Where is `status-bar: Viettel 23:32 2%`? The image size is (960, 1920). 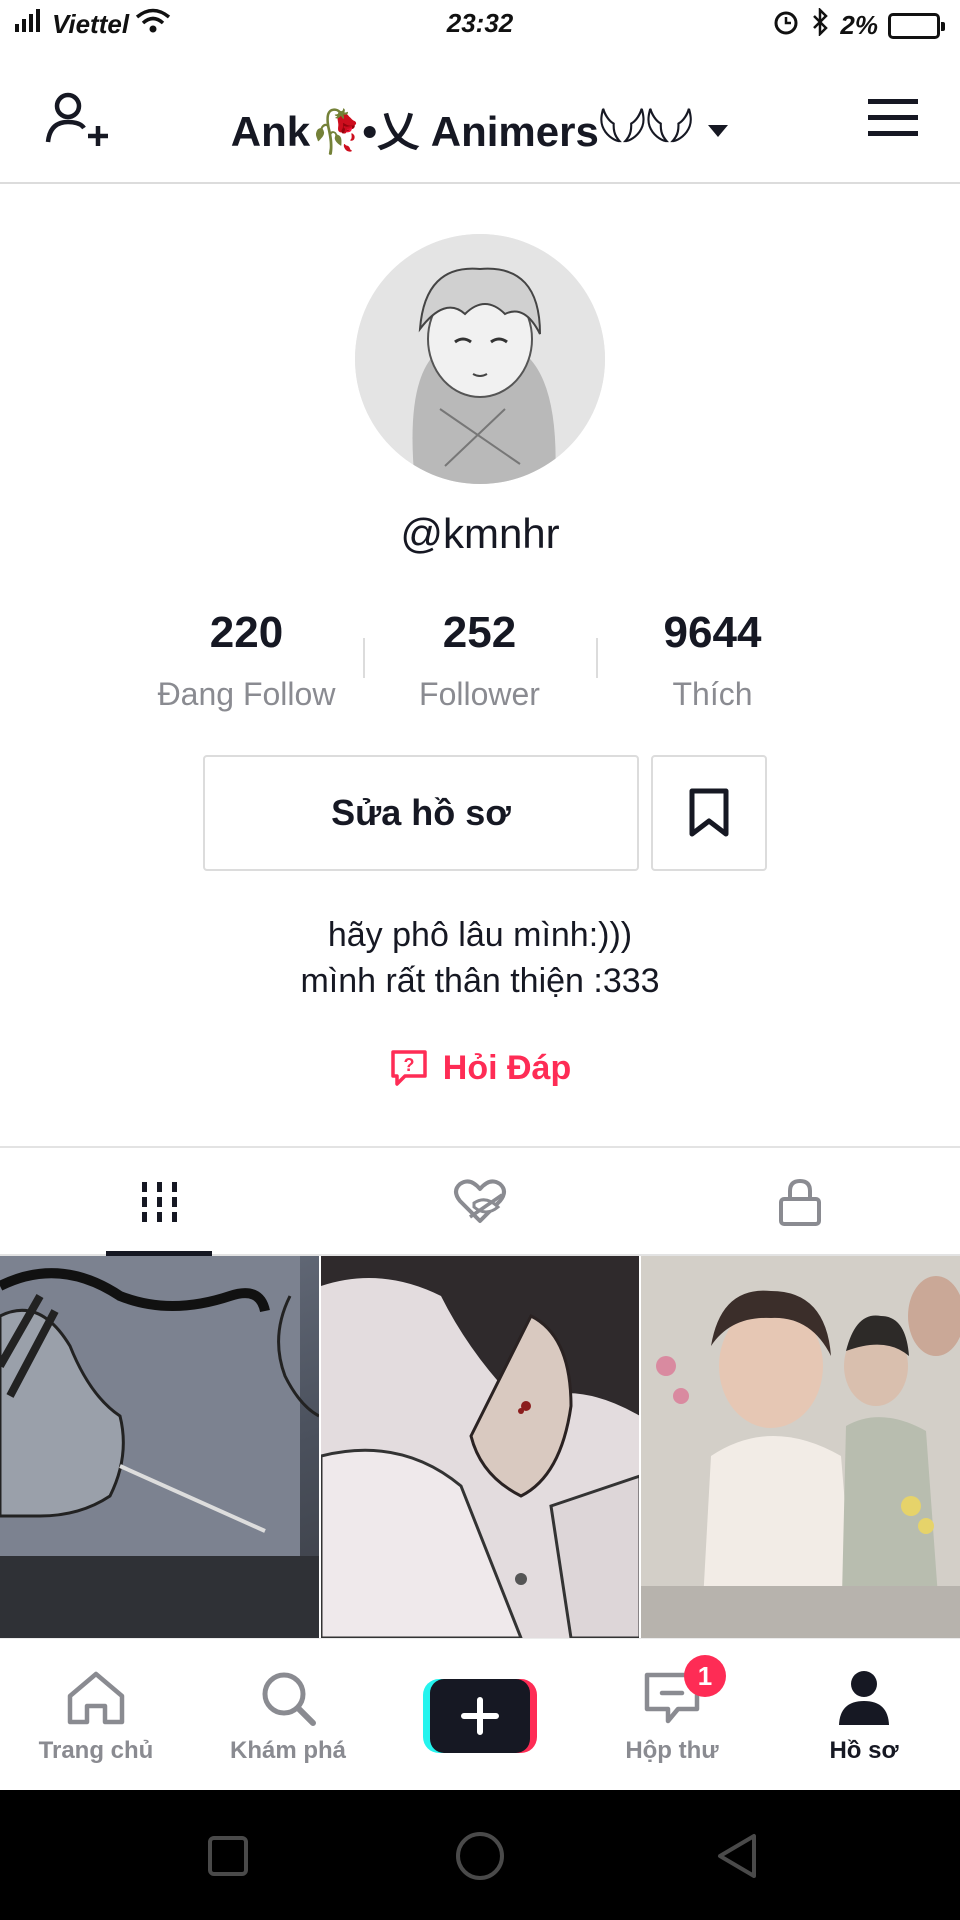 status-bar: Viettel 23:32 2% is located at coordinates (480, 24).